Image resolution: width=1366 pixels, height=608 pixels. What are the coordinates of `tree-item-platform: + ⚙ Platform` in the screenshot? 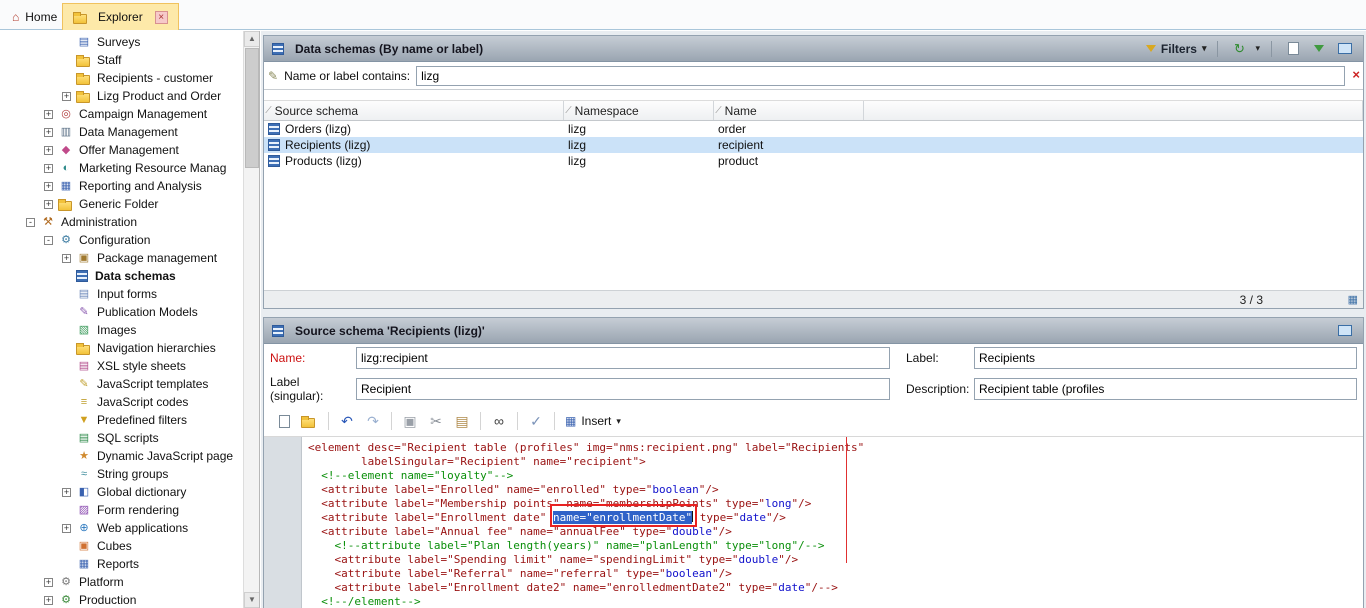 It's located at (121, 582).